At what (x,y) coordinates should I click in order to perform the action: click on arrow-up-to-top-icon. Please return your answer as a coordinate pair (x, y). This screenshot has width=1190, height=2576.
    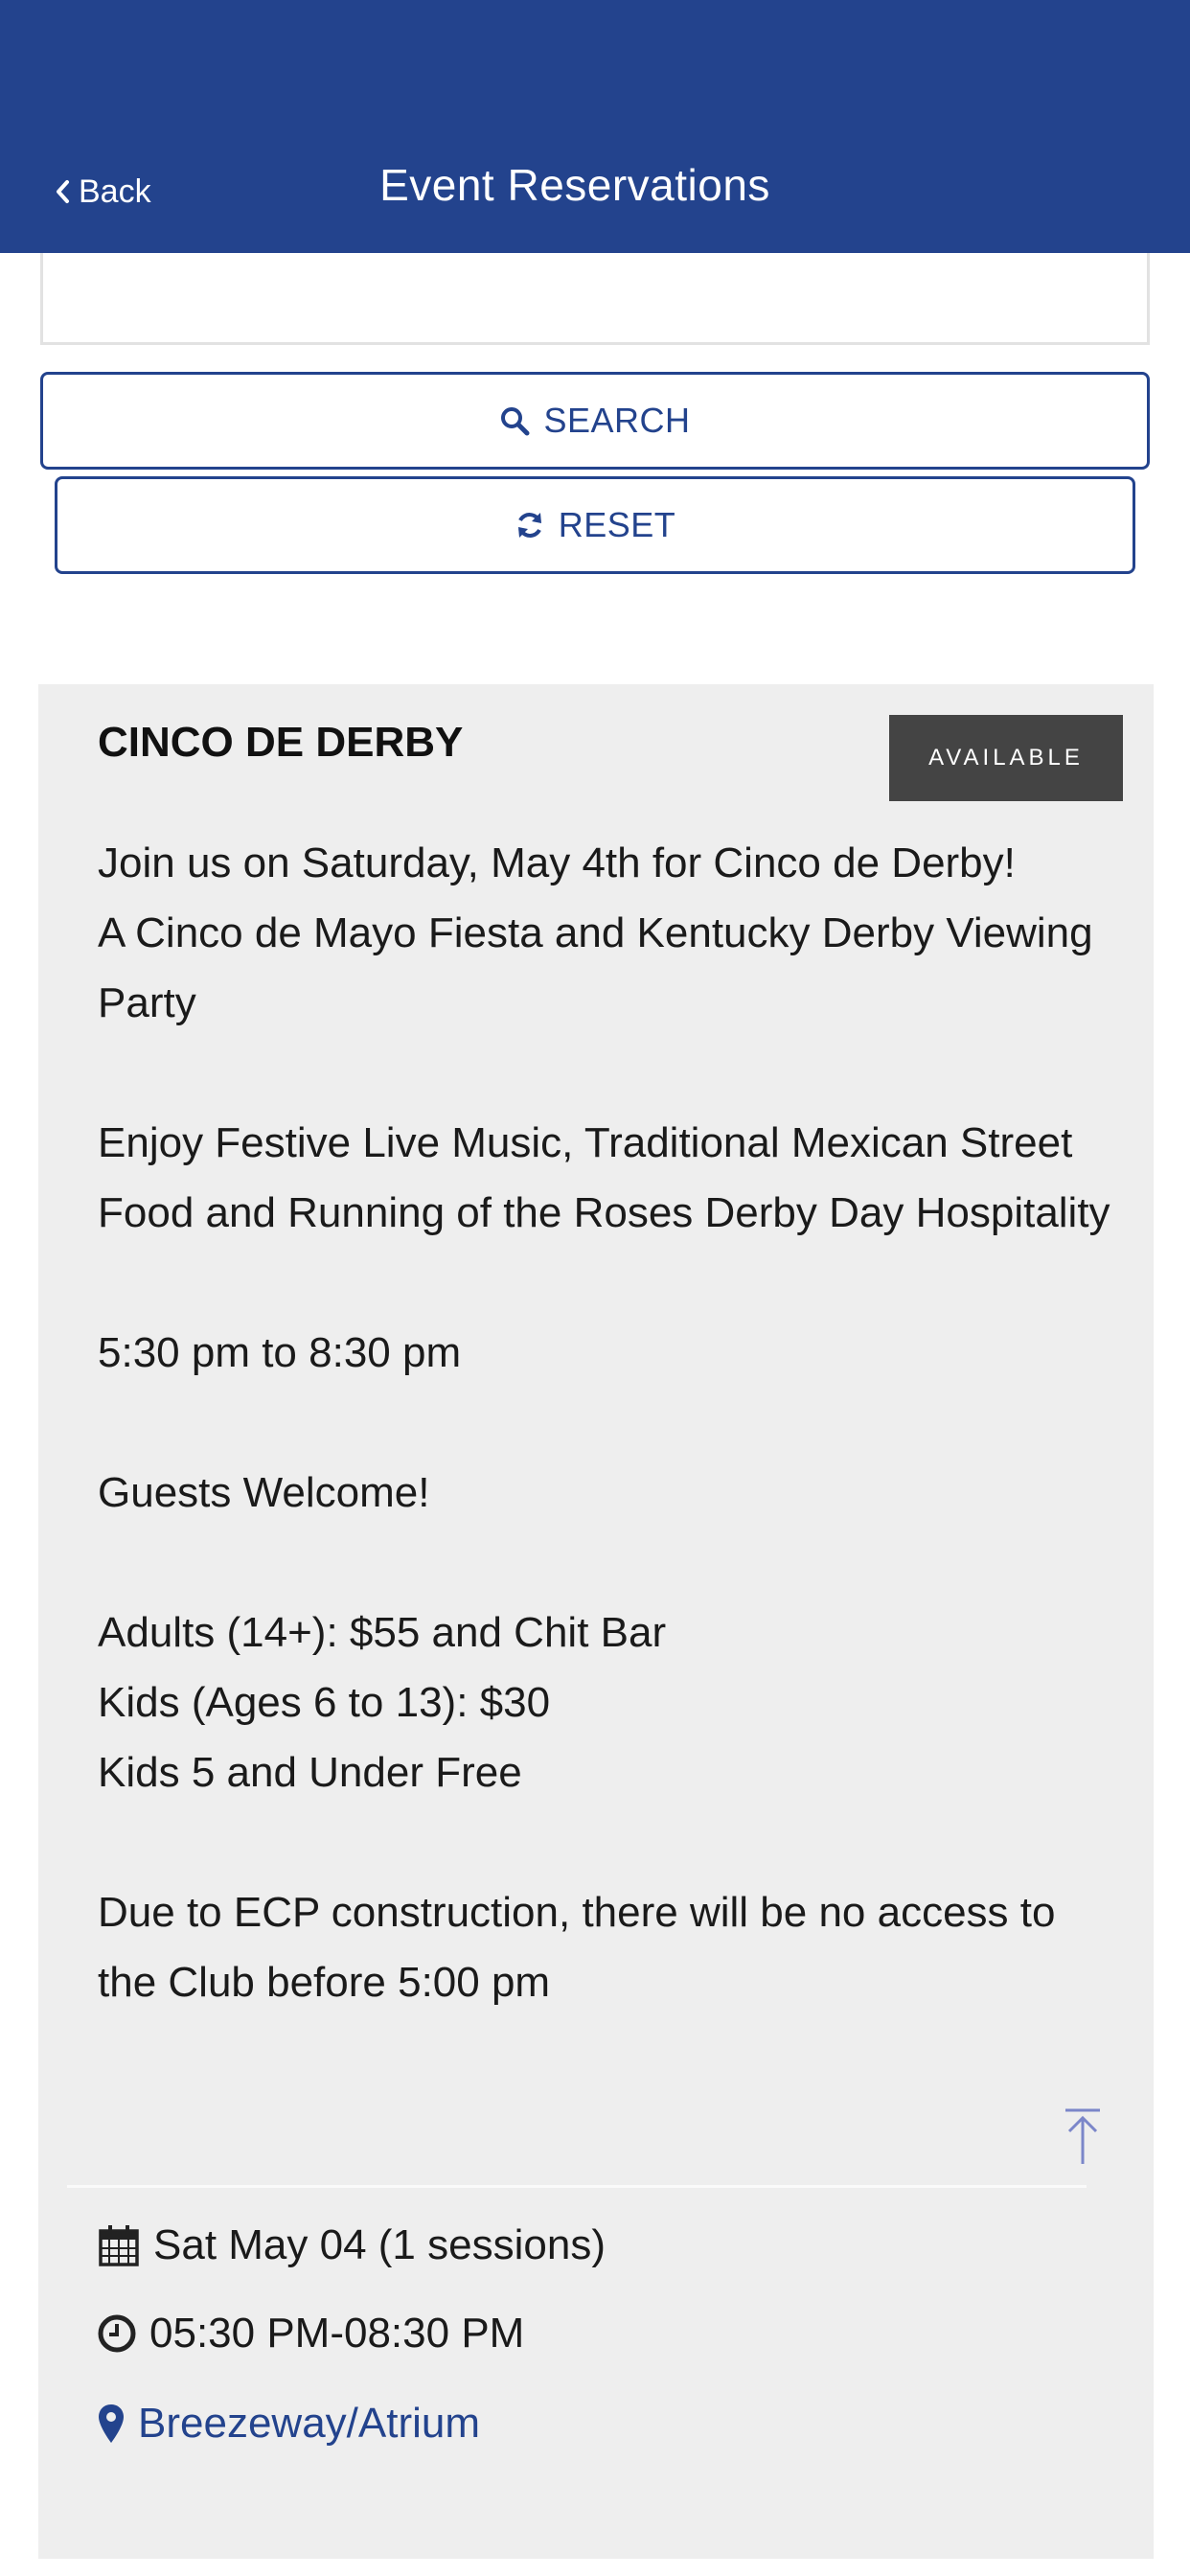
    Looking at the image, I should click on (1083, 2137).